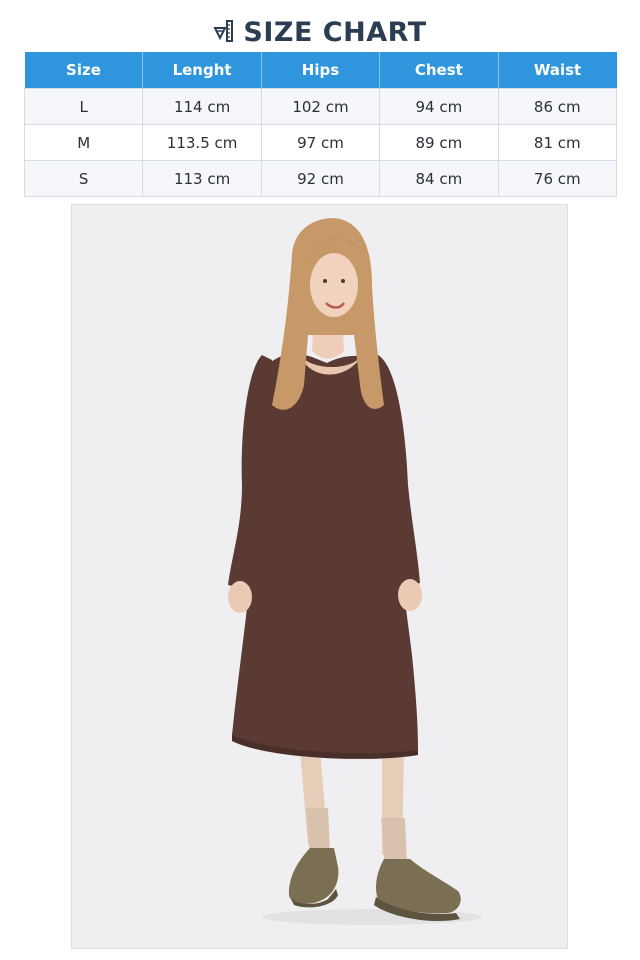 Image resolution: width=640 pixels, height=960 pixels. I want to click on cell-length: 113.5 cm, so click(202, 142).